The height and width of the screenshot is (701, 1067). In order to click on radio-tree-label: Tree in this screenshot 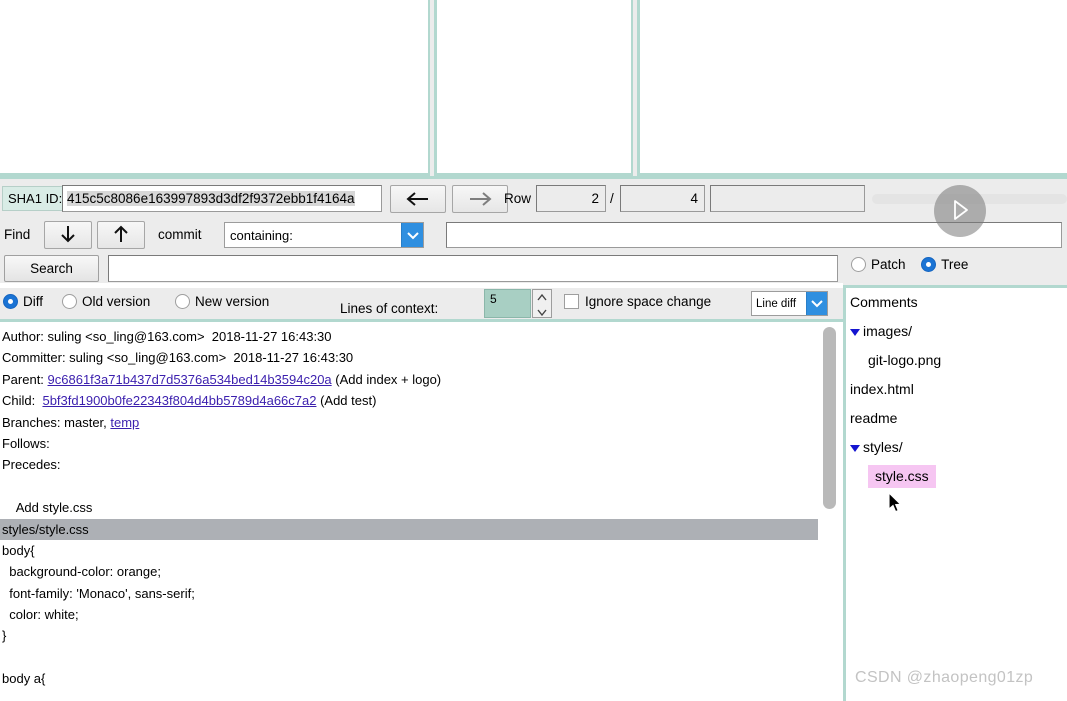, I will do `click(955, 264)`.